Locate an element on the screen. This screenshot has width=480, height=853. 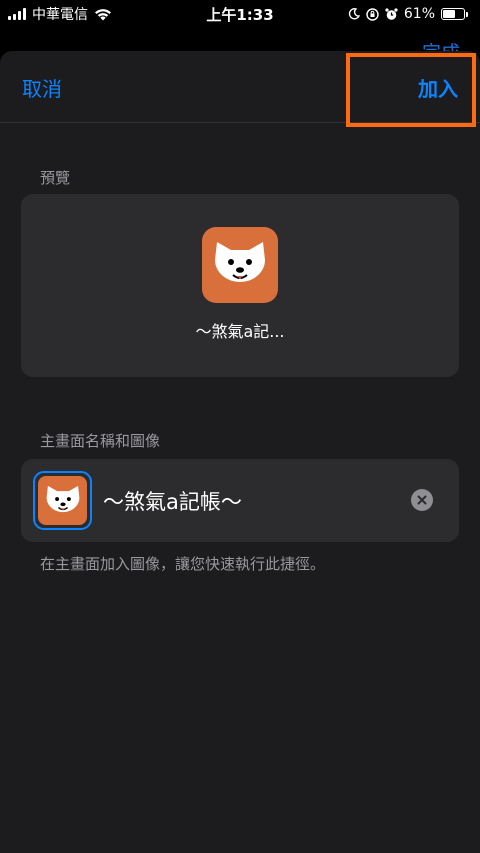
carrier-name: 中華電信 is located at coordinates (60, 15).